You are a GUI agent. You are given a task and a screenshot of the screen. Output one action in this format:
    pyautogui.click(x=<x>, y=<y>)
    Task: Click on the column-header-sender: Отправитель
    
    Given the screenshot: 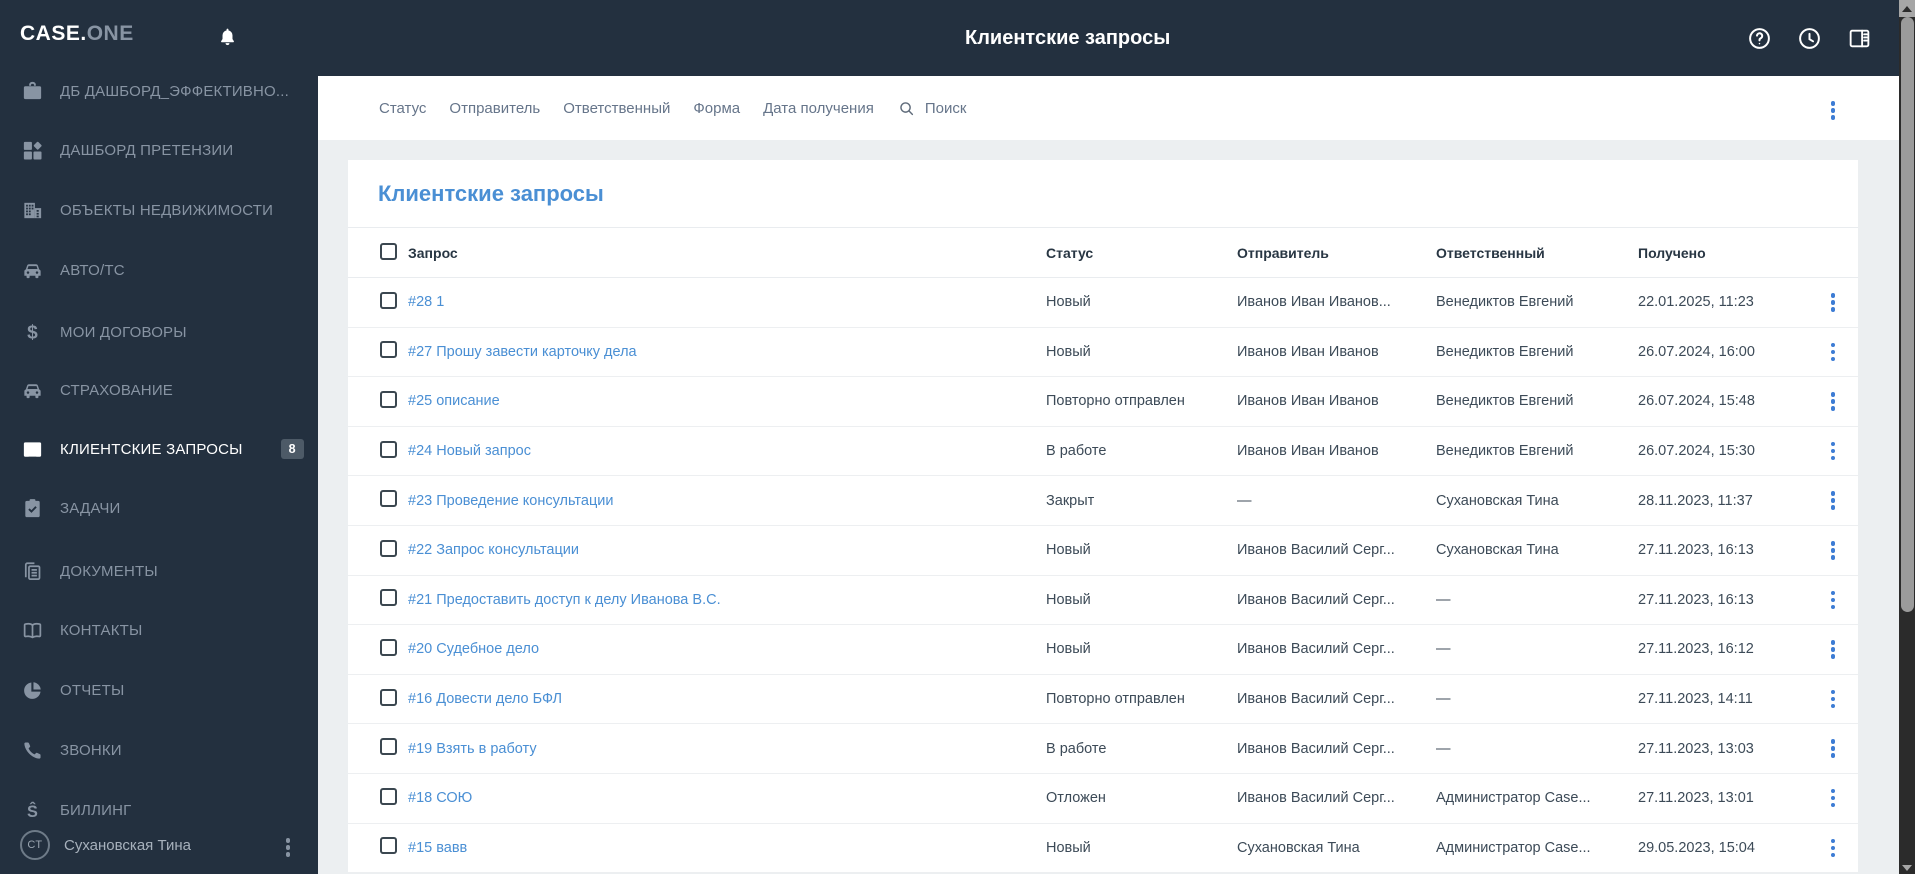 What is the action you would take?
    pyautogui.click(x=1283, y=252)
    